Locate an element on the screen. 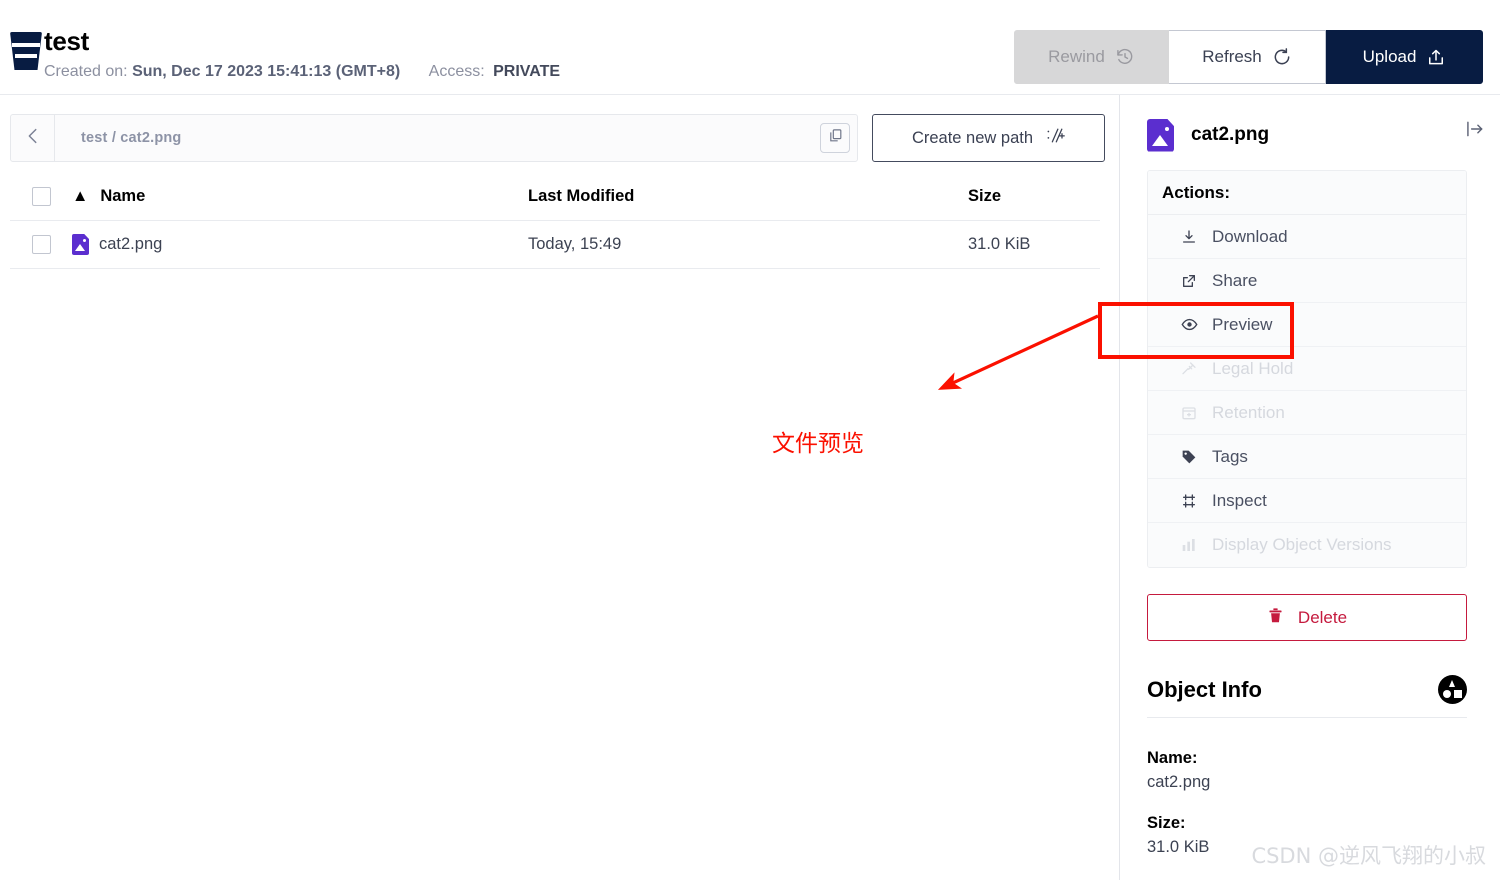 This screenshot has height=880, width=1500. new-folder-path-icon is located at coordinates (1055, 138).